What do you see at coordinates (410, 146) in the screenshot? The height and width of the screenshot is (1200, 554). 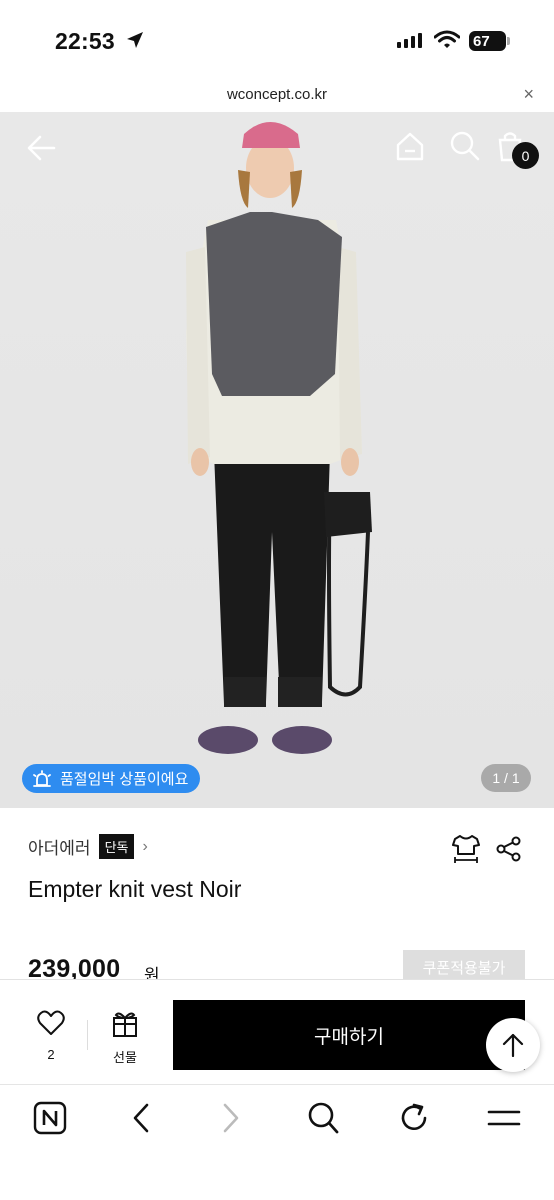 I see `home-icon` at bounding box center [410, 146].